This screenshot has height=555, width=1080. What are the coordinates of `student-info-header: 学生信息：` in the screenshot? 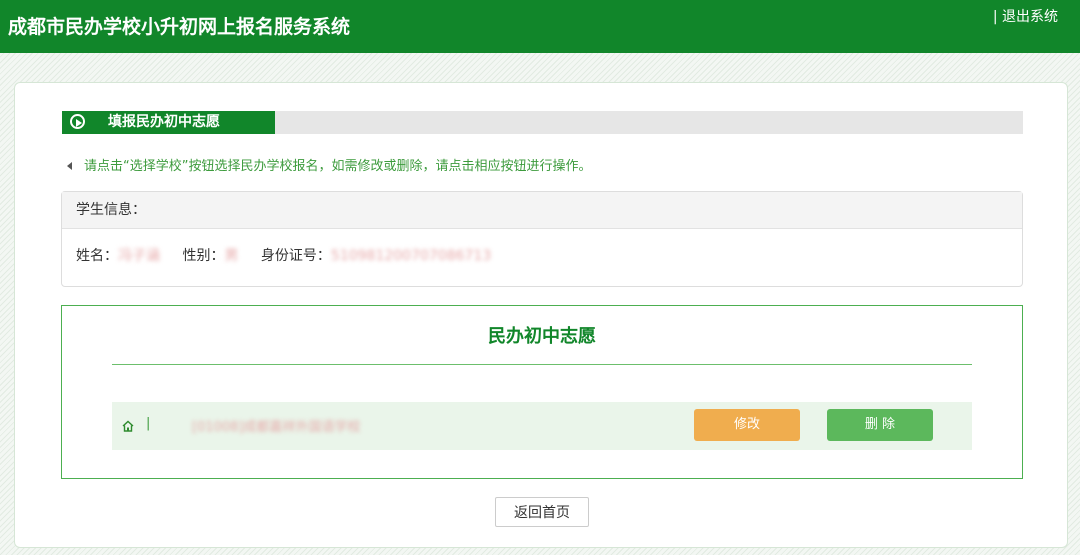 It's located at (542, 210).